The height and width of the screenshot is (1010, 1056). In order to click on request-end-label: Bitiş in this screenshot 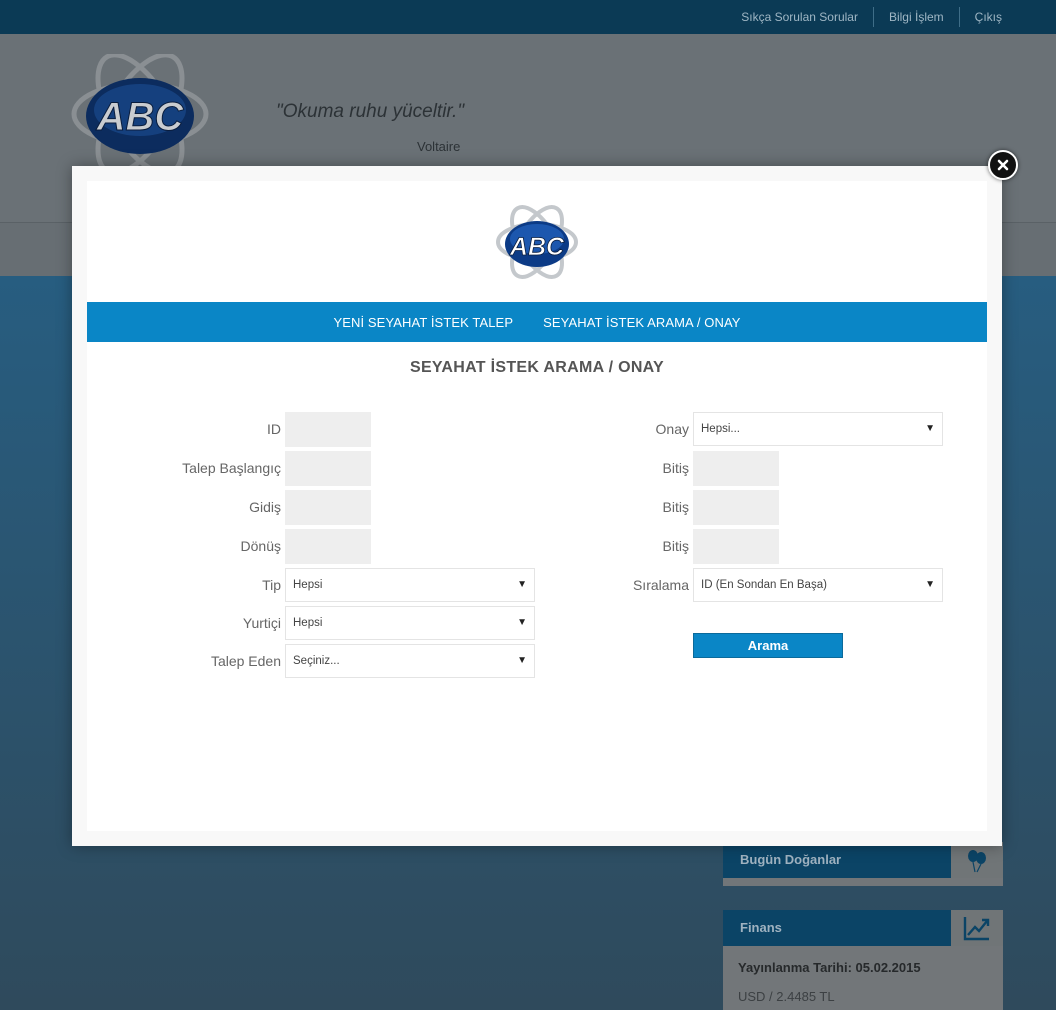, I will do `click(675, 468)`.